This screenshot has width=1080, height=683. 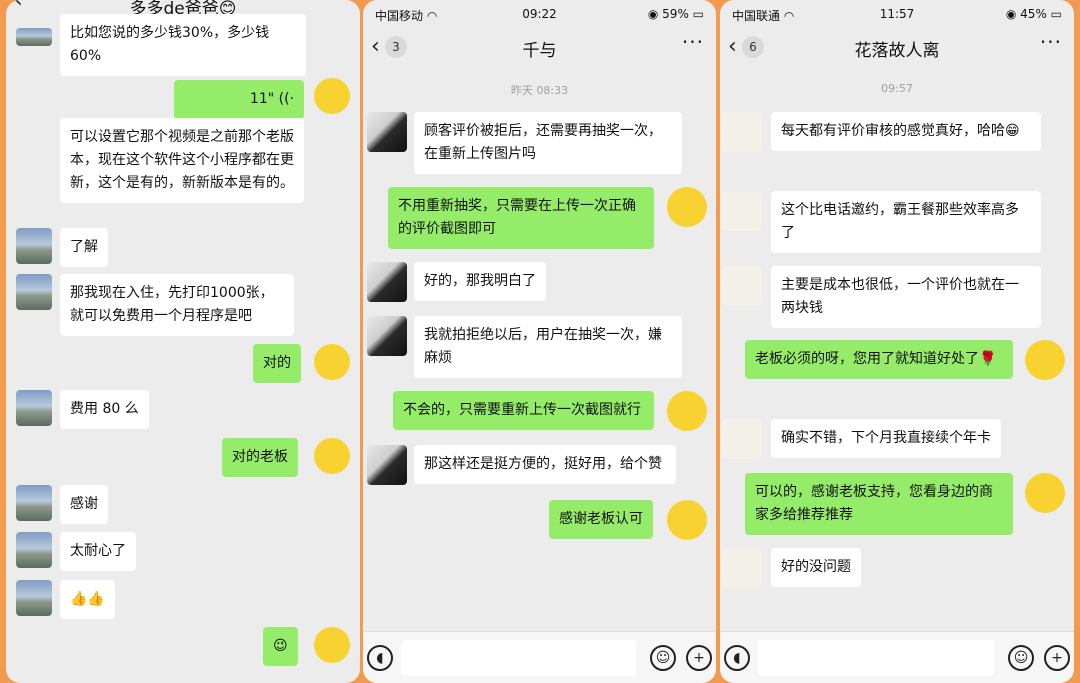 What do you see at coordinates (897, 88) in the screenshot?
I see `message-timestamp: 09:57` at bounding box center [897, 88].